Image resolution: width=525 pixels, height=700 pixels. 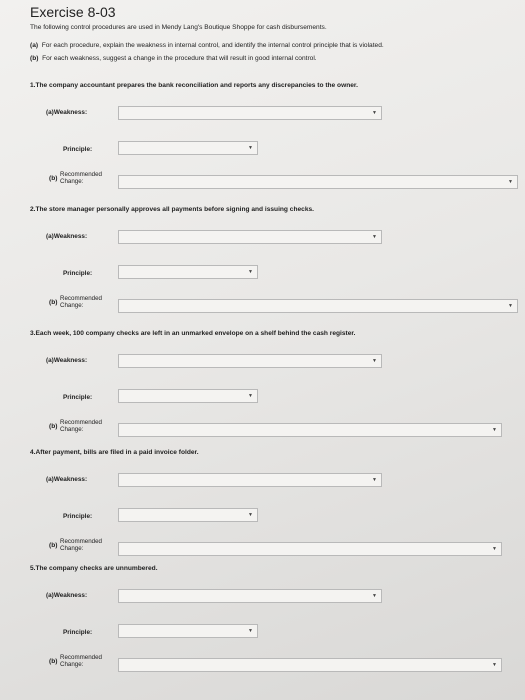 What do you see at coordinates (188, 396) in the screenshot?
I see `principle-dropdown-3: ▼` at bounding box center [188, 396].